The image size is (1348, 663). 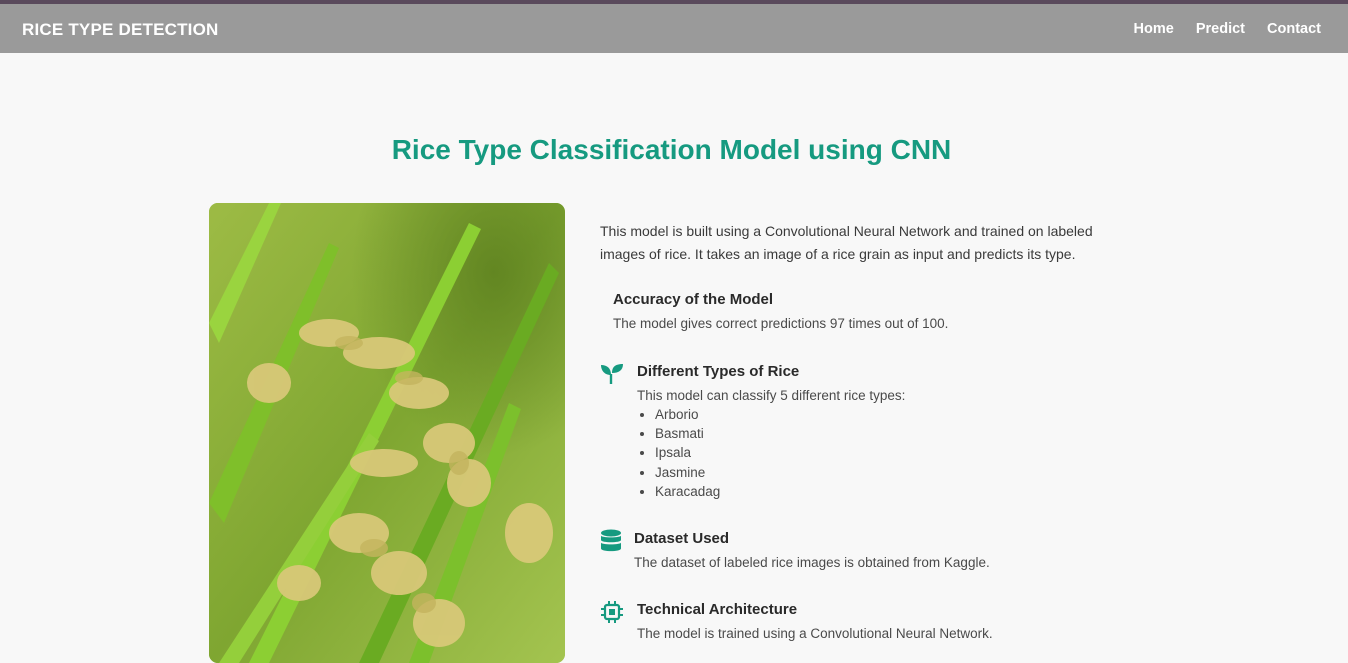 What do you see at coordinates (856, 491) in the screenshot?
I see `list-item: Karacadag` at bounding box center [856, 491].